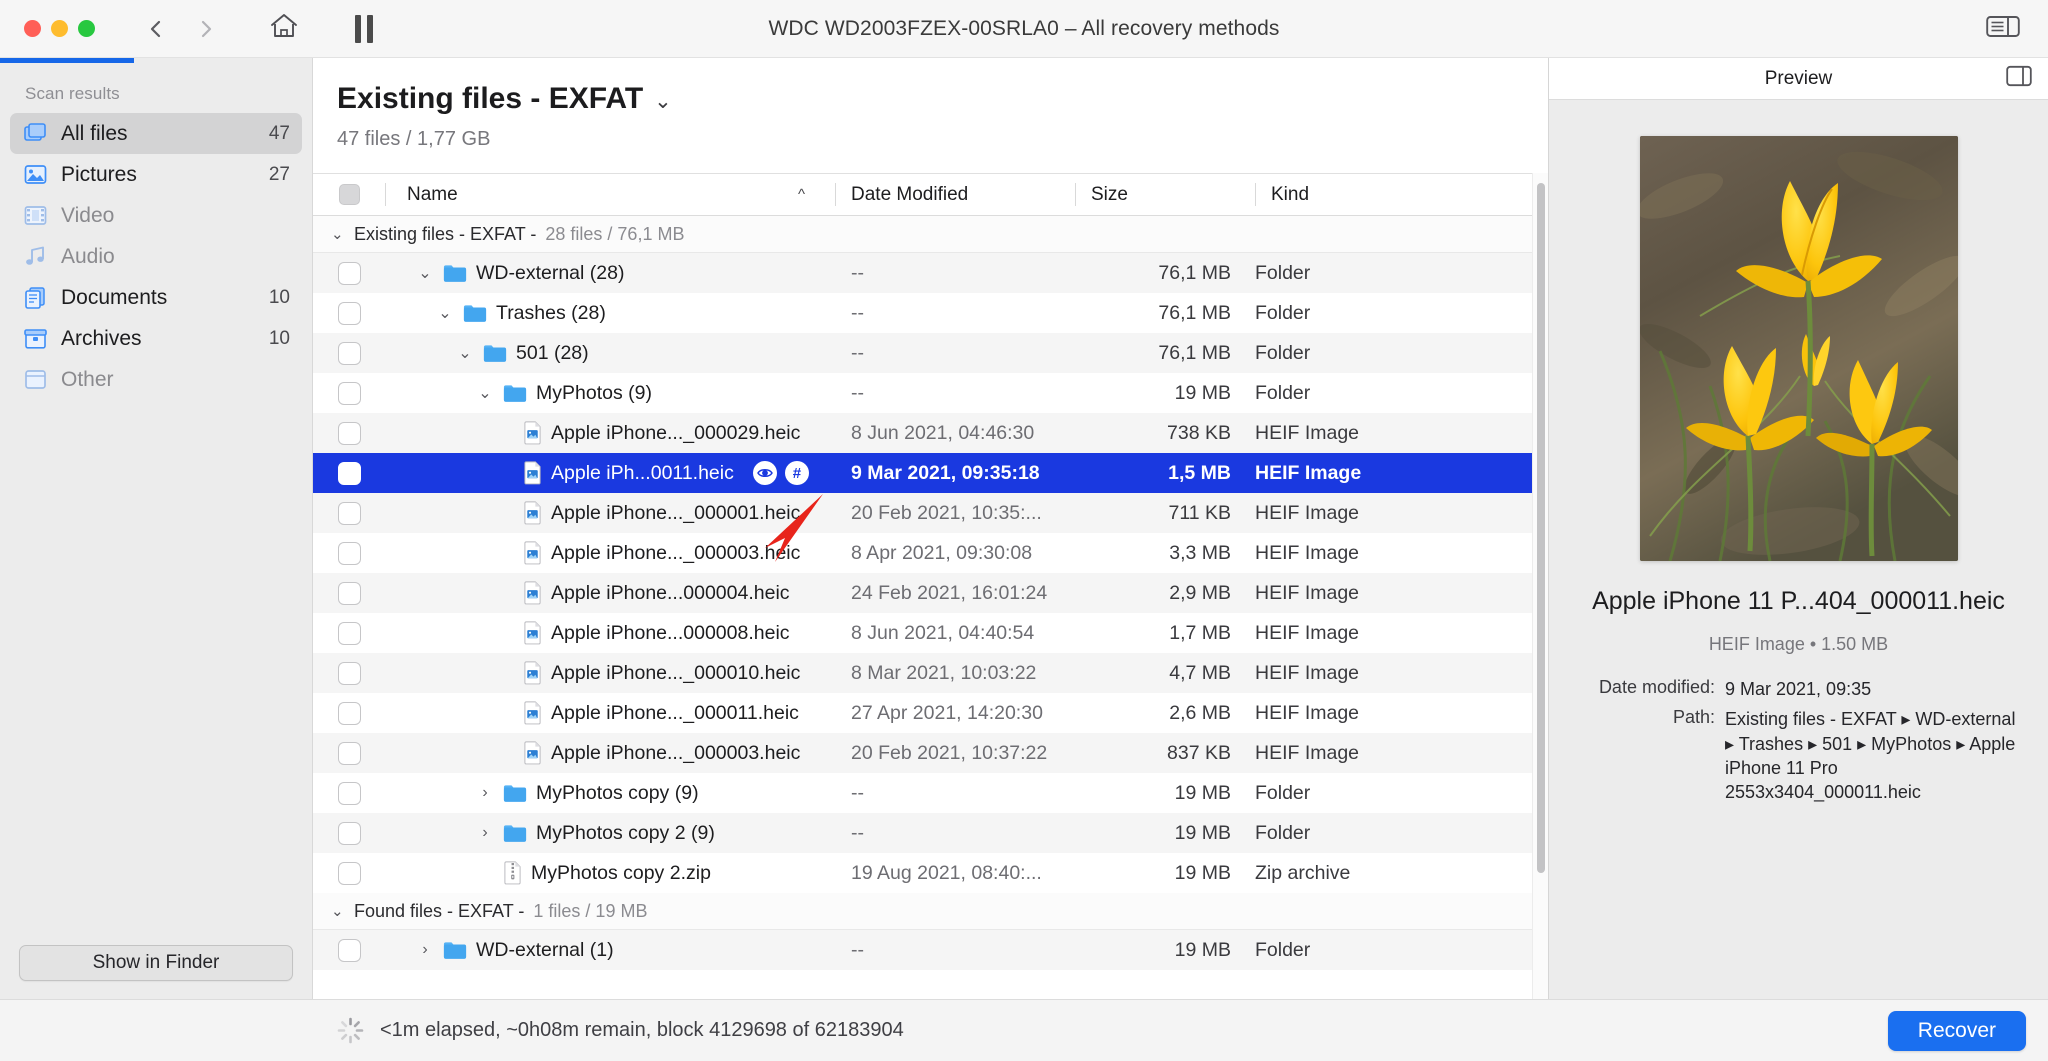 The image size is (2048, 1061). Describe the element at coordinates (1307, 672) in the screenshot. I see `cell-kind: HEIF Image` at that location.